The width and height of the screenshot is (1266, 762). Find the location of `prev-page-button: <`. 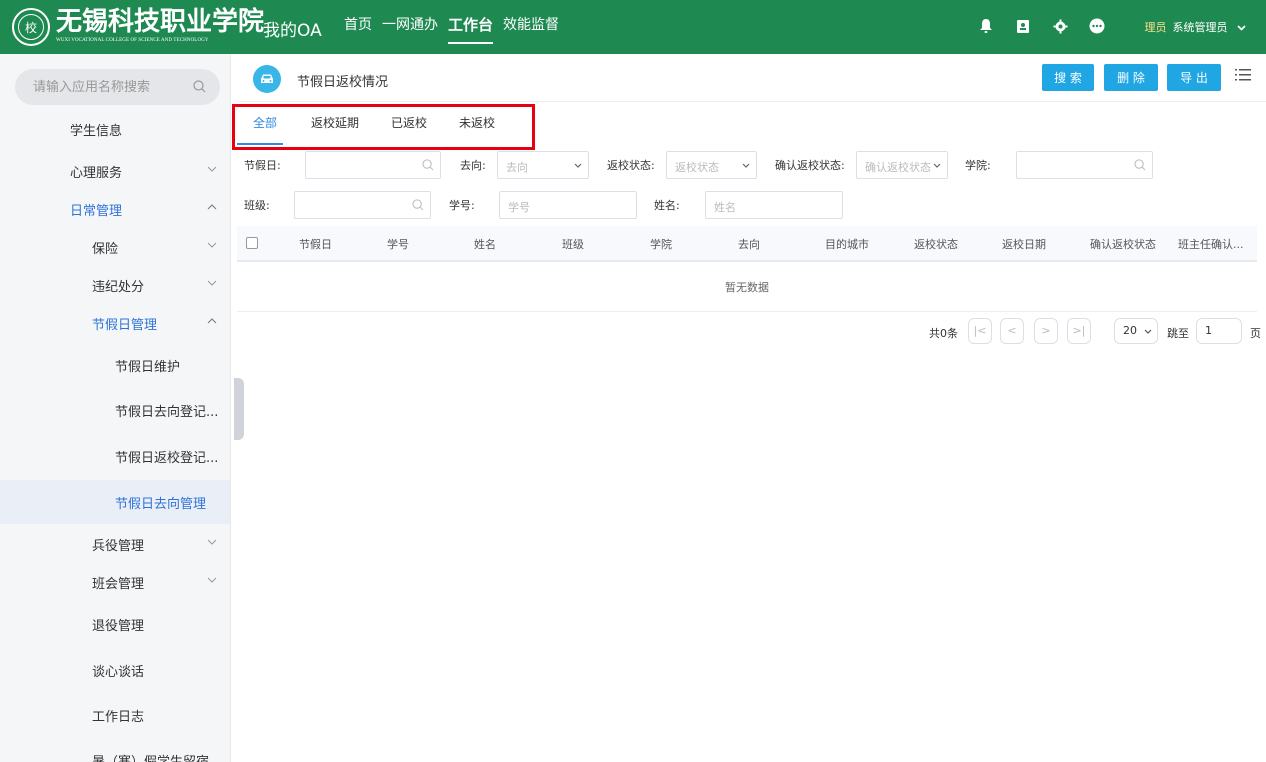

prev-page-button: < is located at coordinates (1012, 331).